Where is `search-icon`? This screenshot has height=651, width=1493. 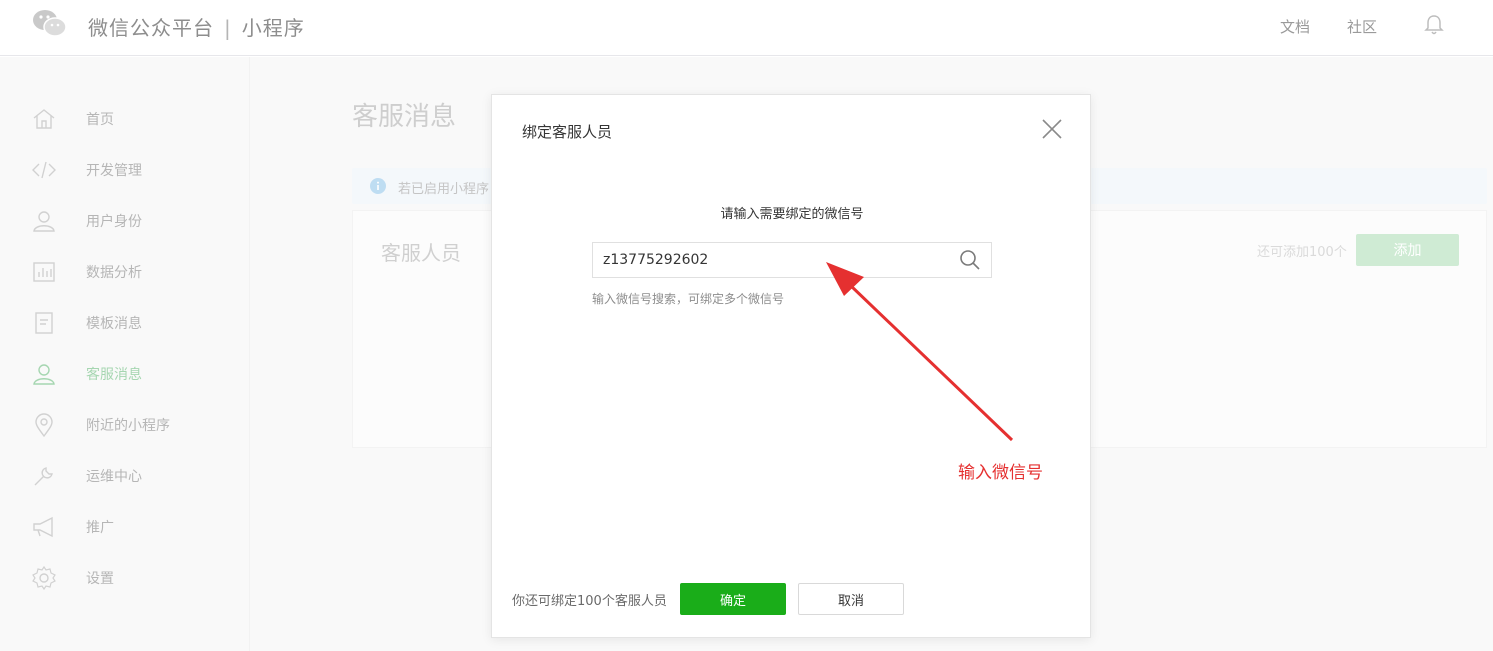 search-icon is located at coordinates (970, 260).